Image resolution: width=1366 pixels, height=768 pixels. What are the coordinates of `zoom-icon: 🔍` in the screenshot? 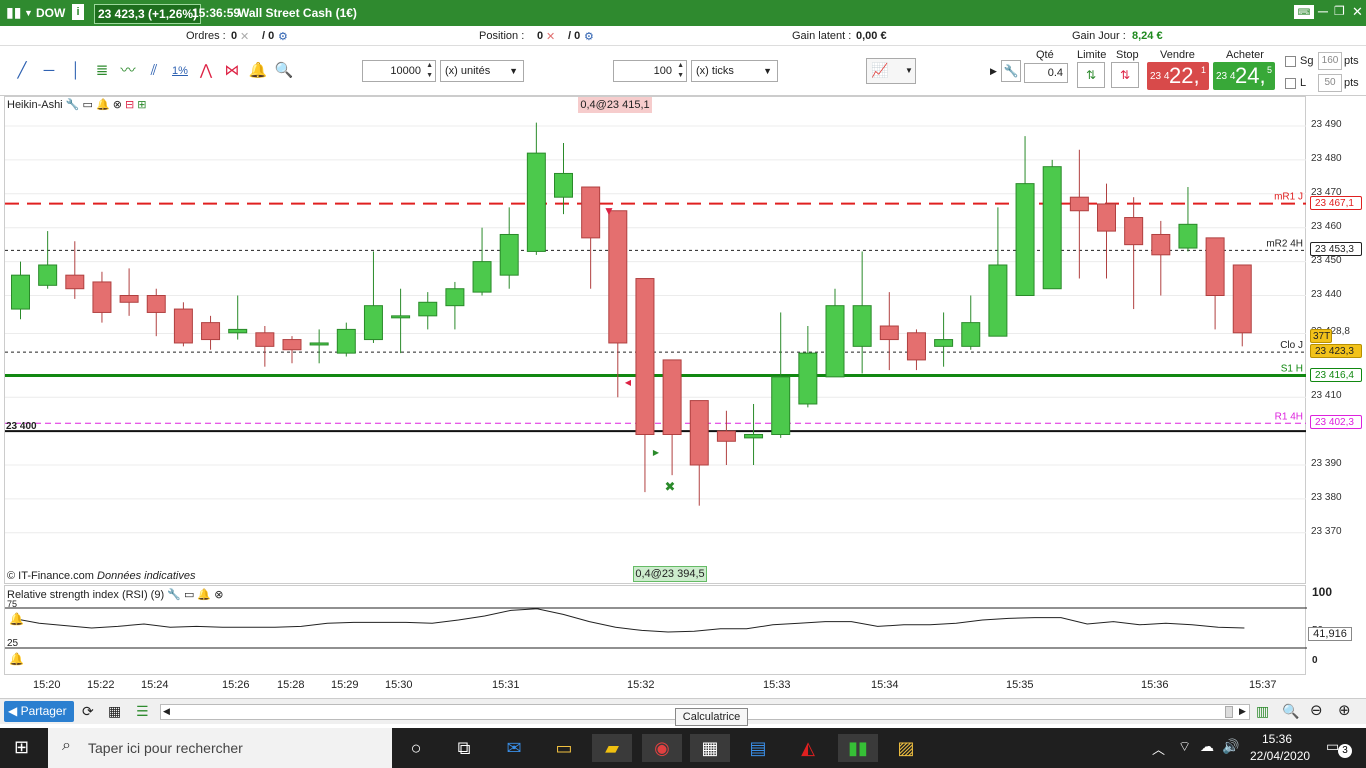 It's located at (284, 71).